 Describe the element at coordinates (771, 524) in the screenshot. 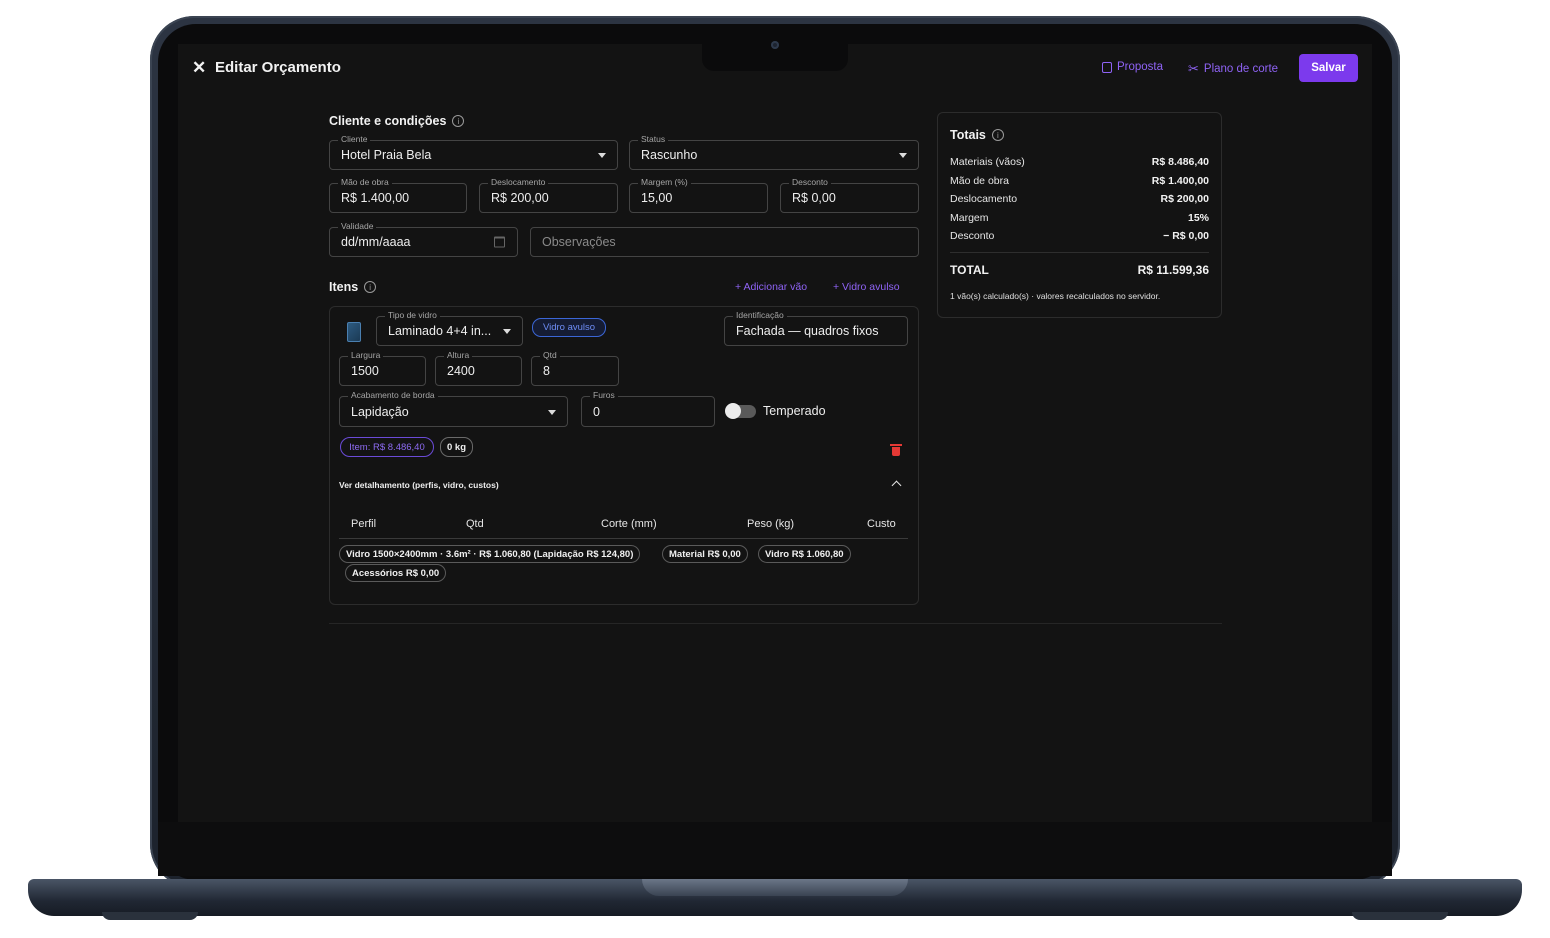

I see `table-header-weight: Peso (kg)` at that location.